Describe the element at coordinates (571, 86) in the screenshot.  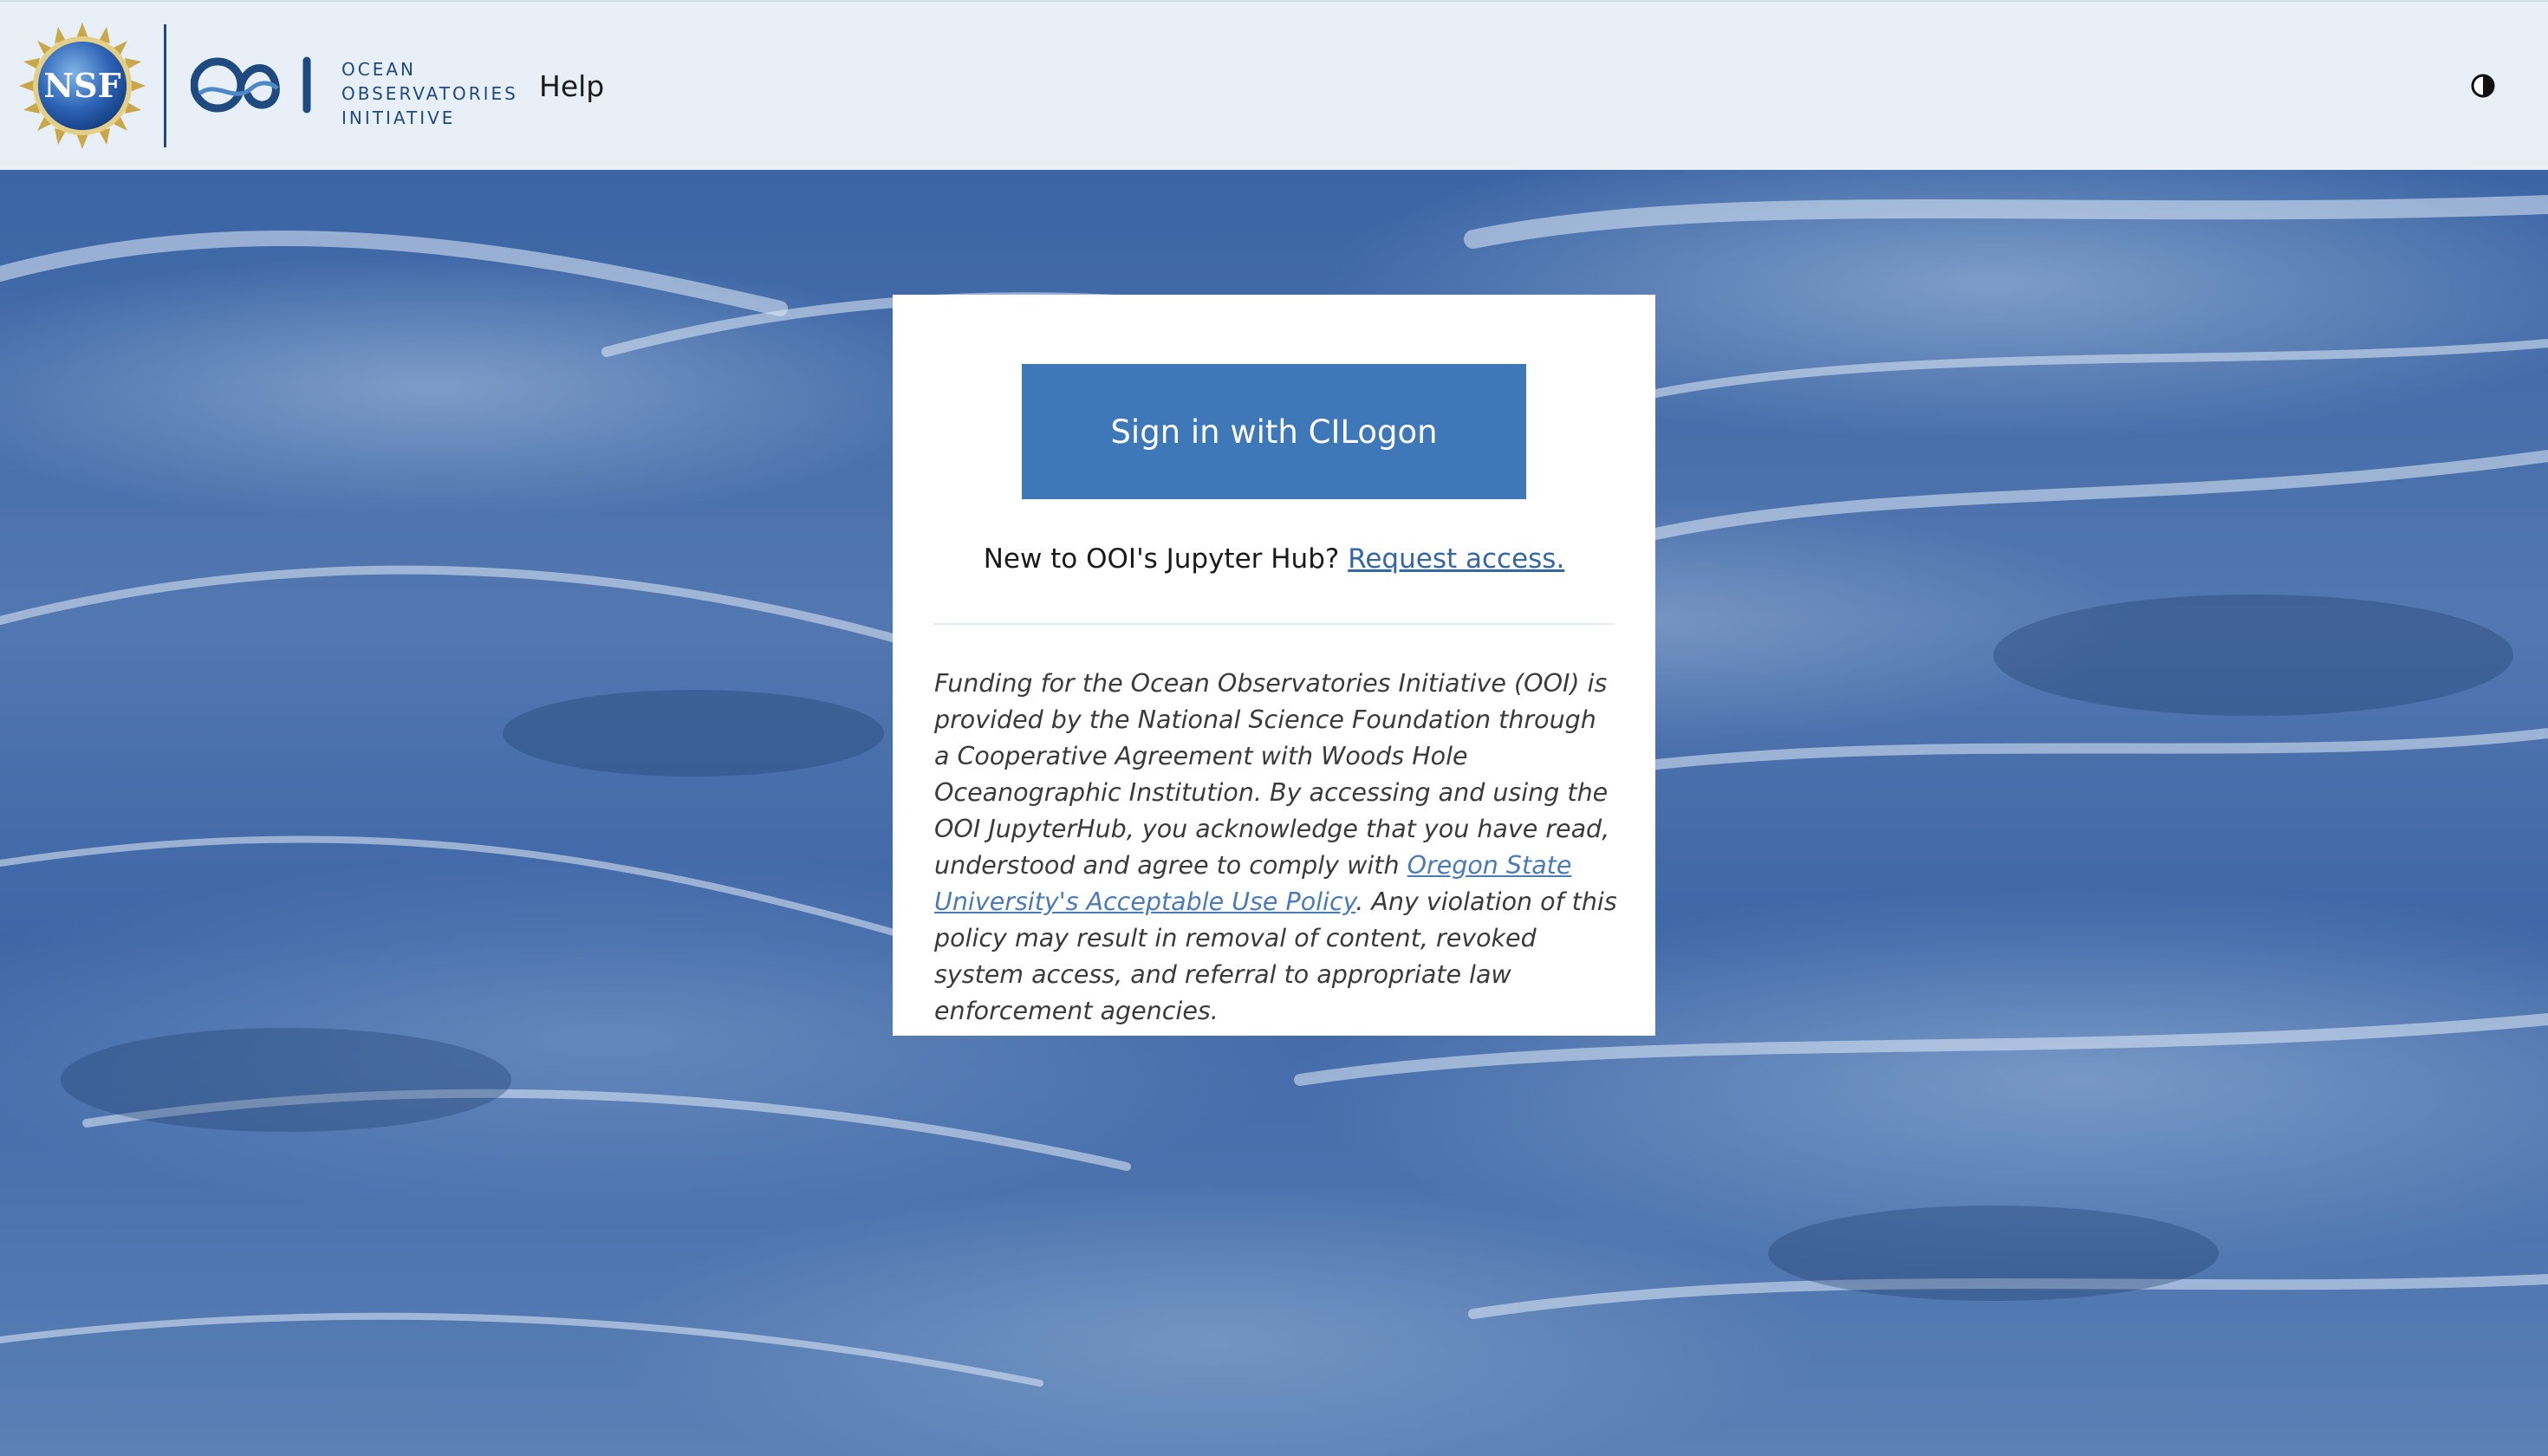
I see `help-link: Help` at that location.